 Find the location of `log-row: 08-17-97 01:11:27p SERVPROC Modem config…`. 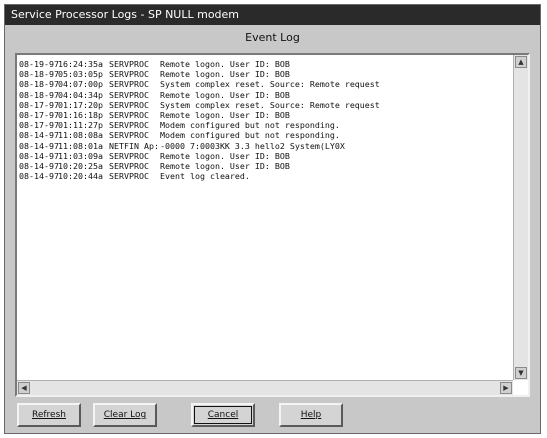

log-row: 08-17-97 01:11:27p SERVPROC Modem config… is located at coordinates (266, 125).